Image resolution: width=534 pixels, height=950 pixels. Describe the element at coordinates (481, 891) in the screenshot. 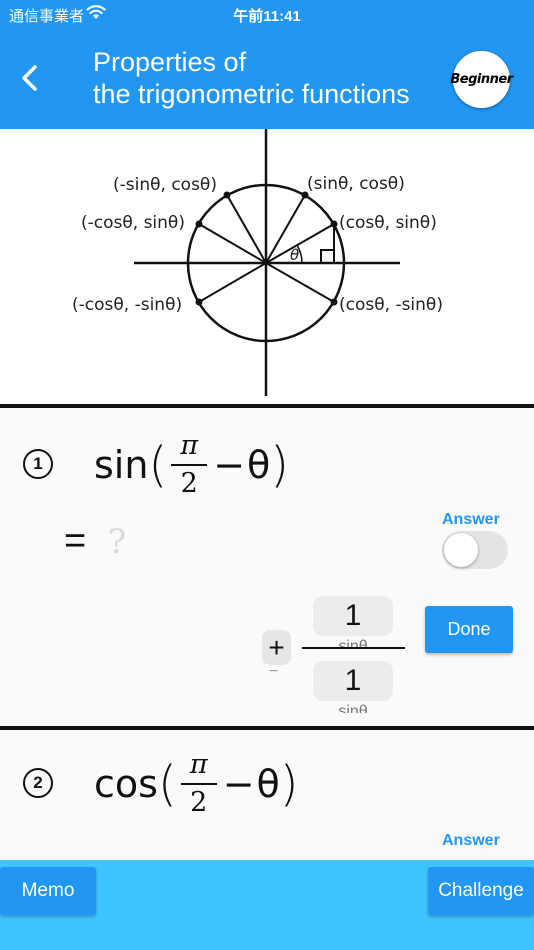

I see `challenge-button: Challenge` at that location.